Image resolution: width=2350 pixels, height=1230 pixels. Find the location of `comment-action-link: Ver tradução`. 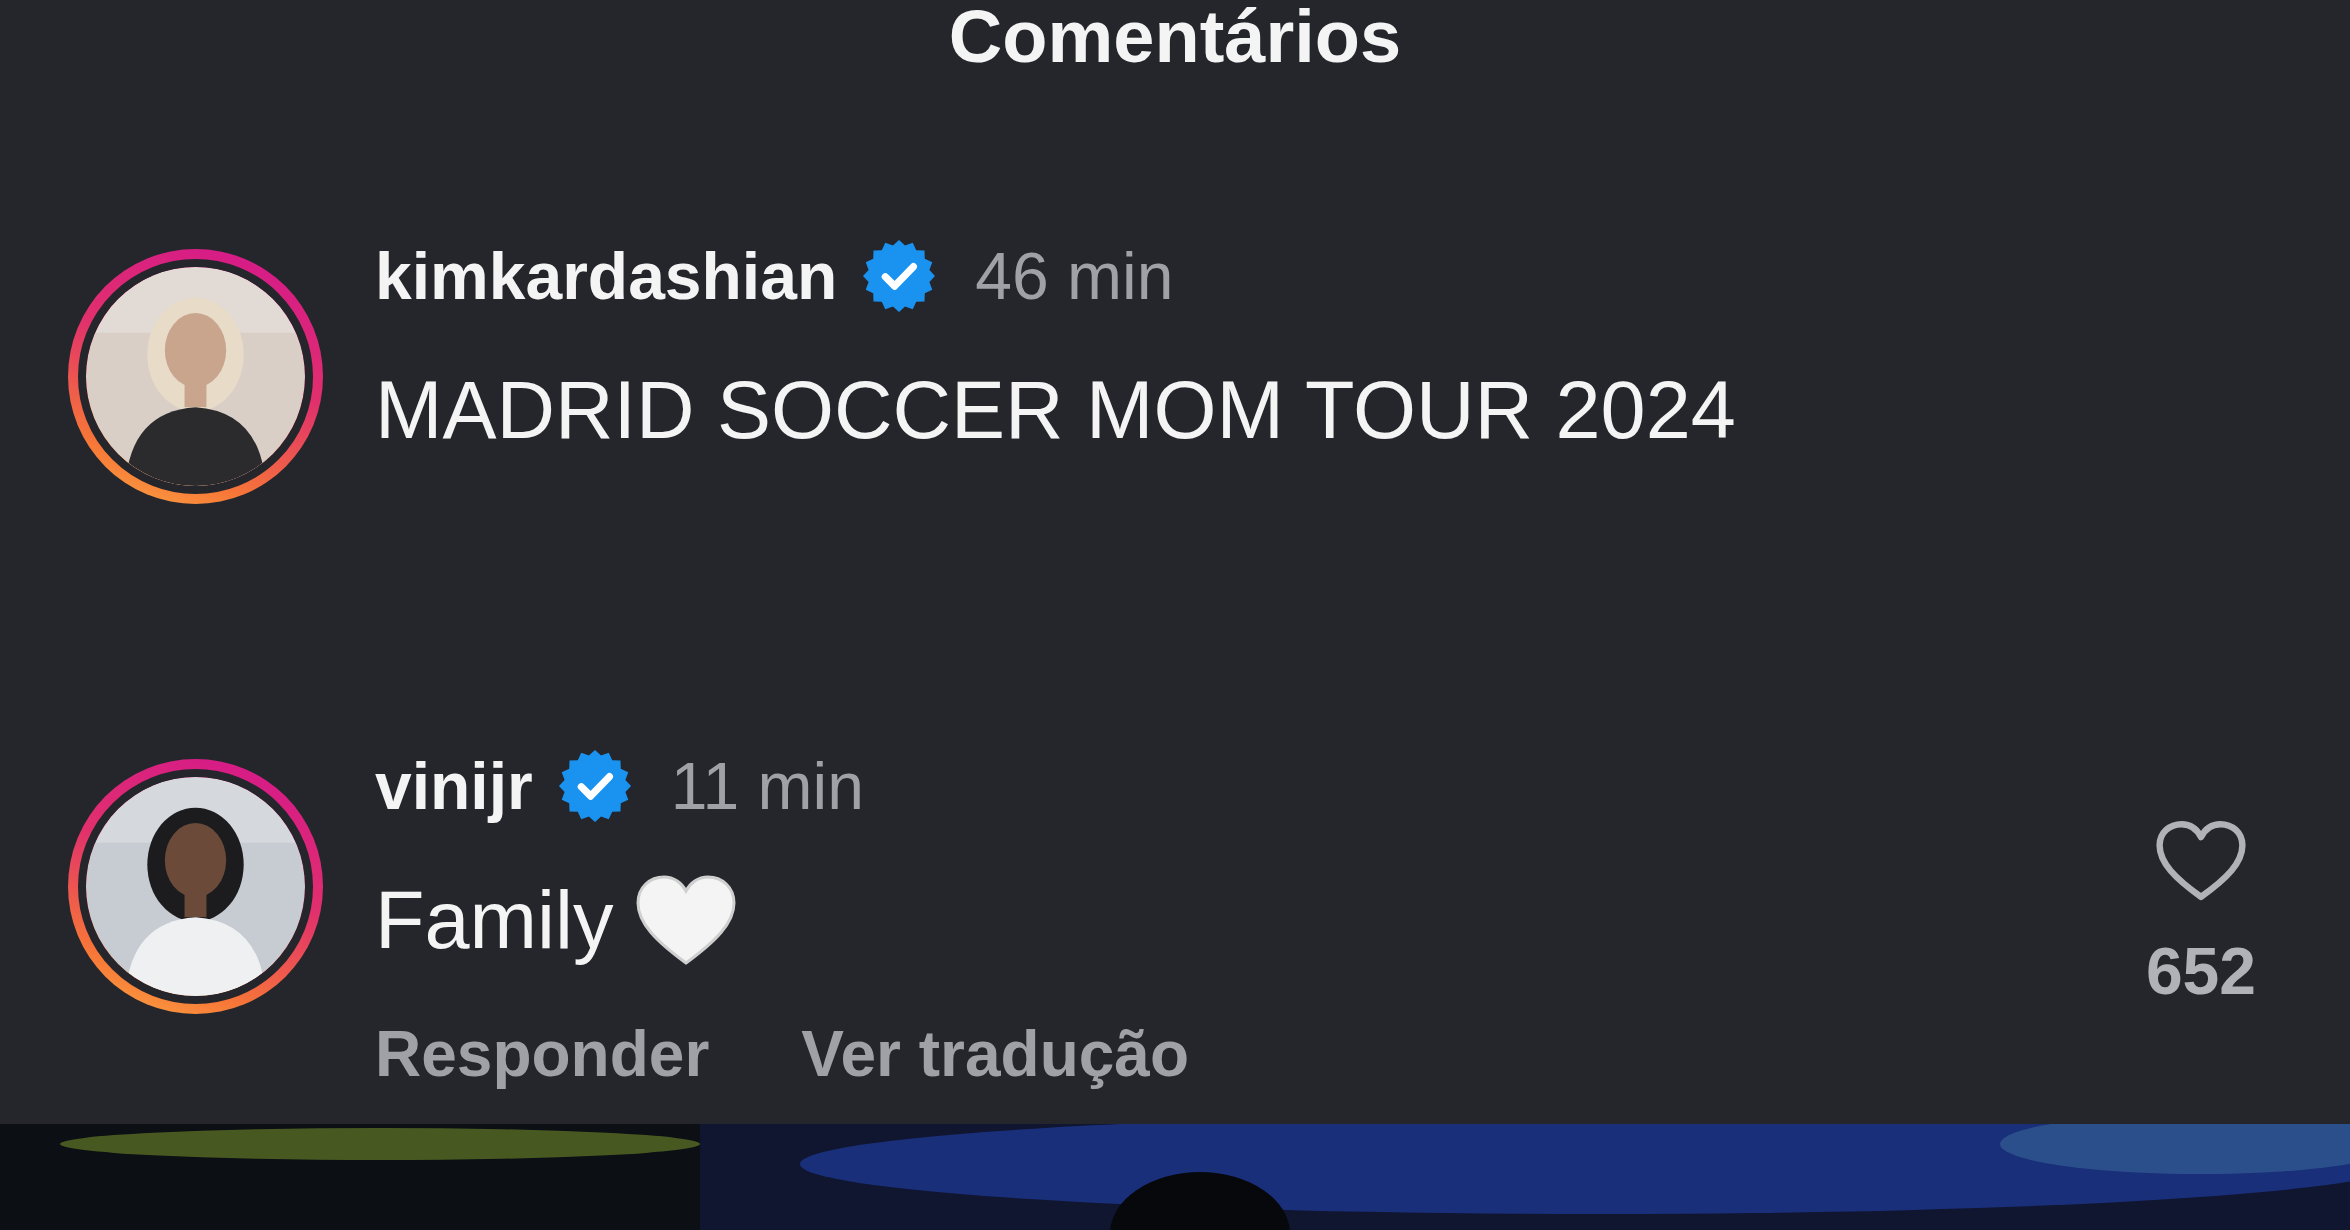

comment-action-link: Ver tradução is located at coordinates (995, 1054).